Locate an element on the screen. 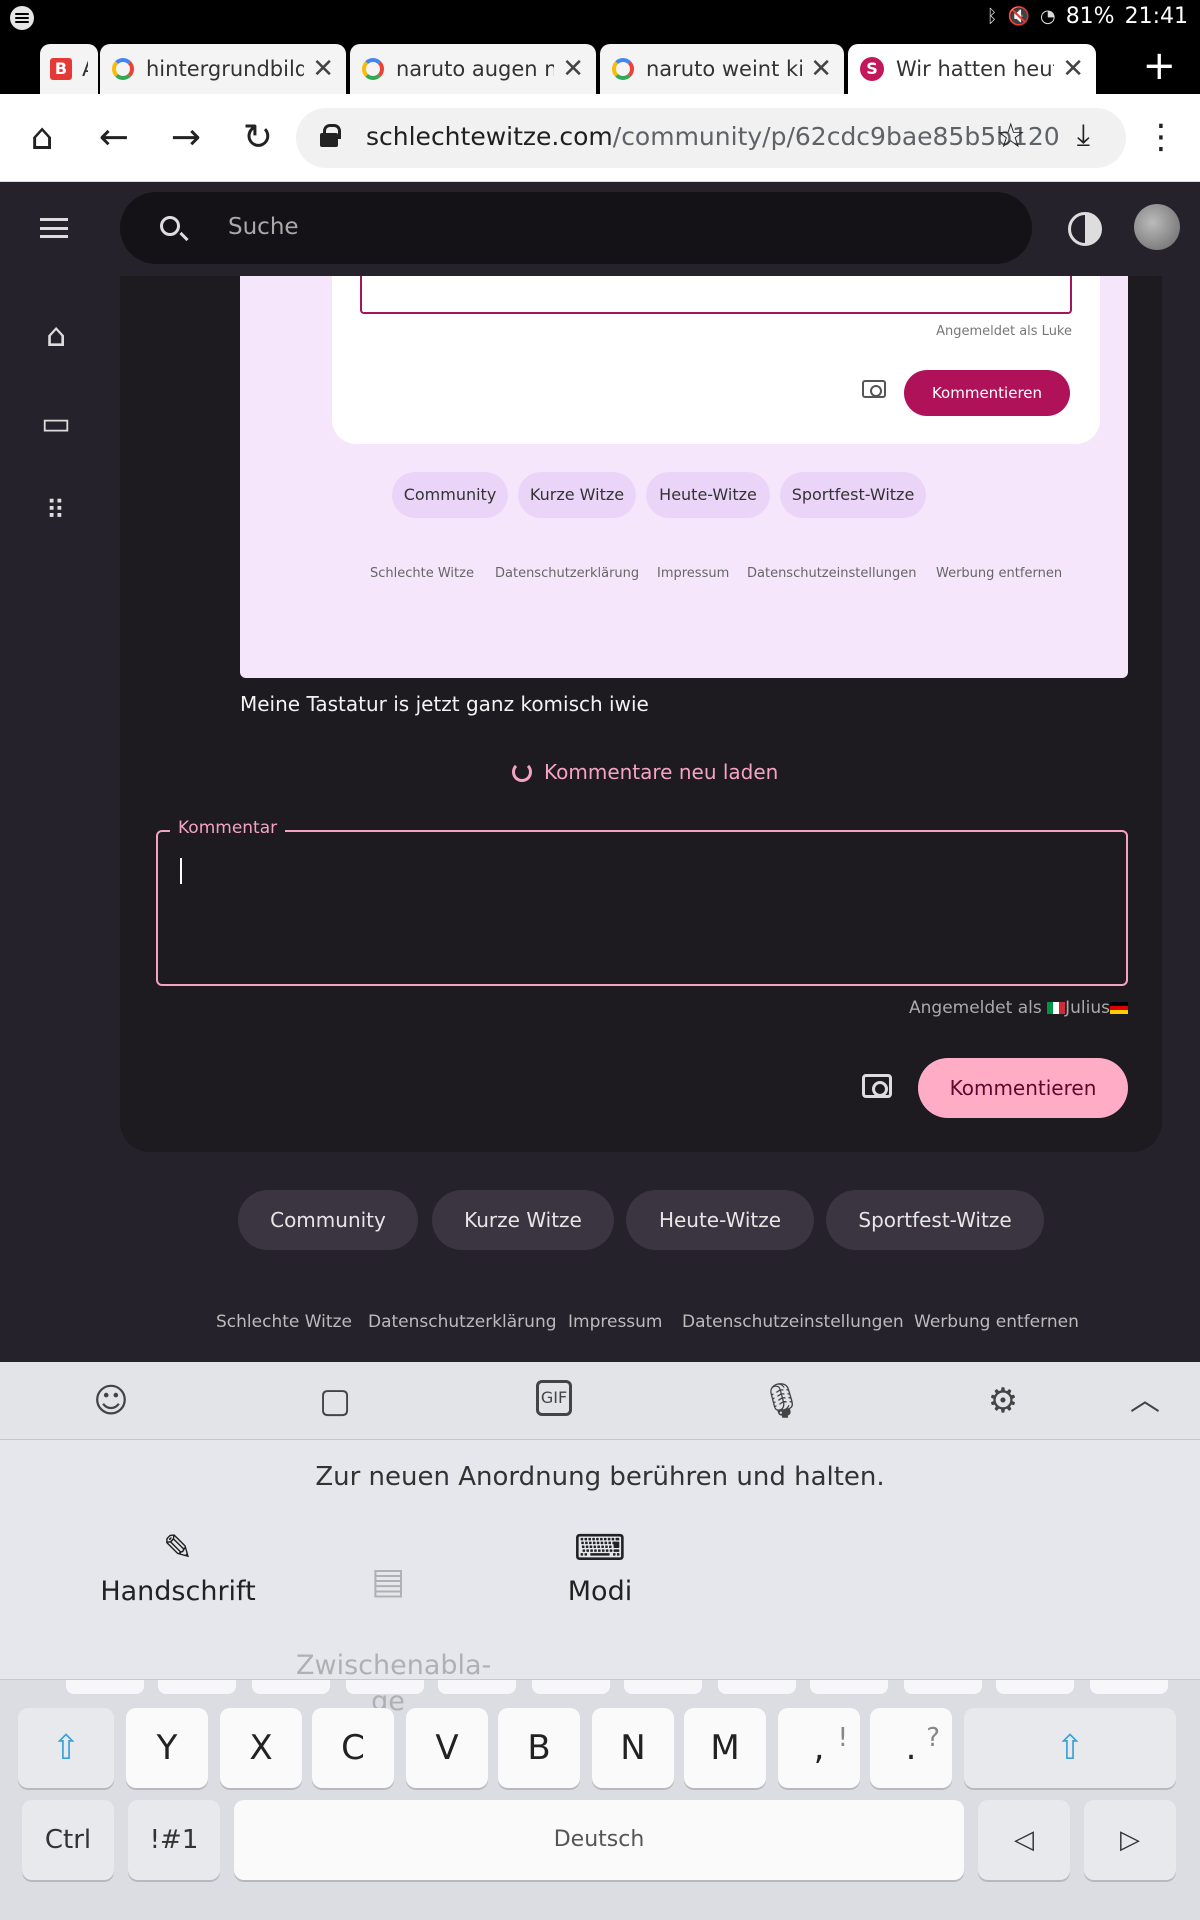  footer-link: Datenschutzeinstellungen is located at coordinates (793, 1322).